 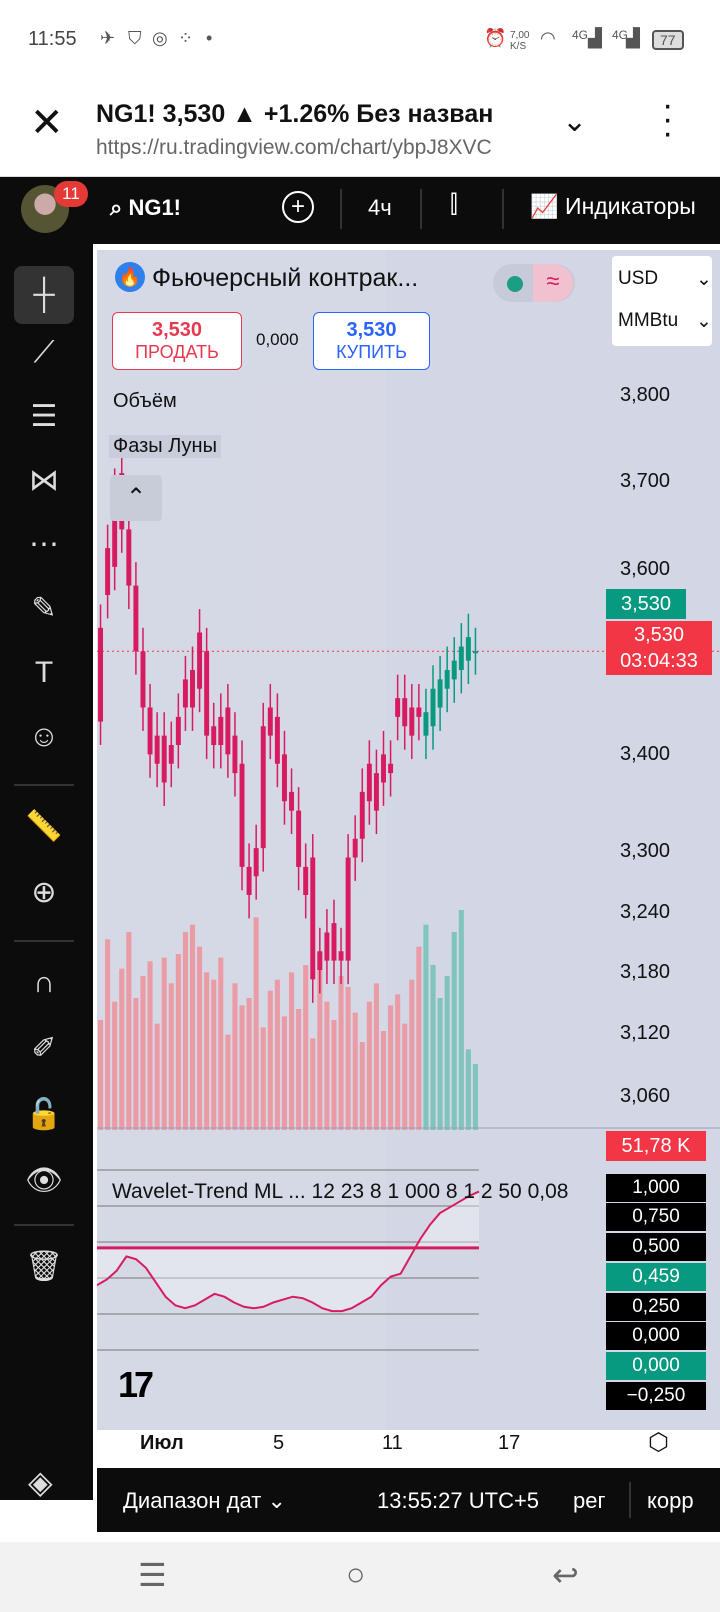 I want to click on currency-select: USD ⌄, so click(x=665, y=279).